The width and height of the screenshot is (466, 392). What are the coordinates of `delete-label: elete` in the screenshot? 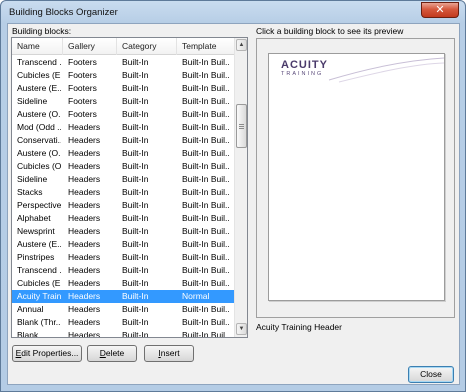 It's located at (115, 353).